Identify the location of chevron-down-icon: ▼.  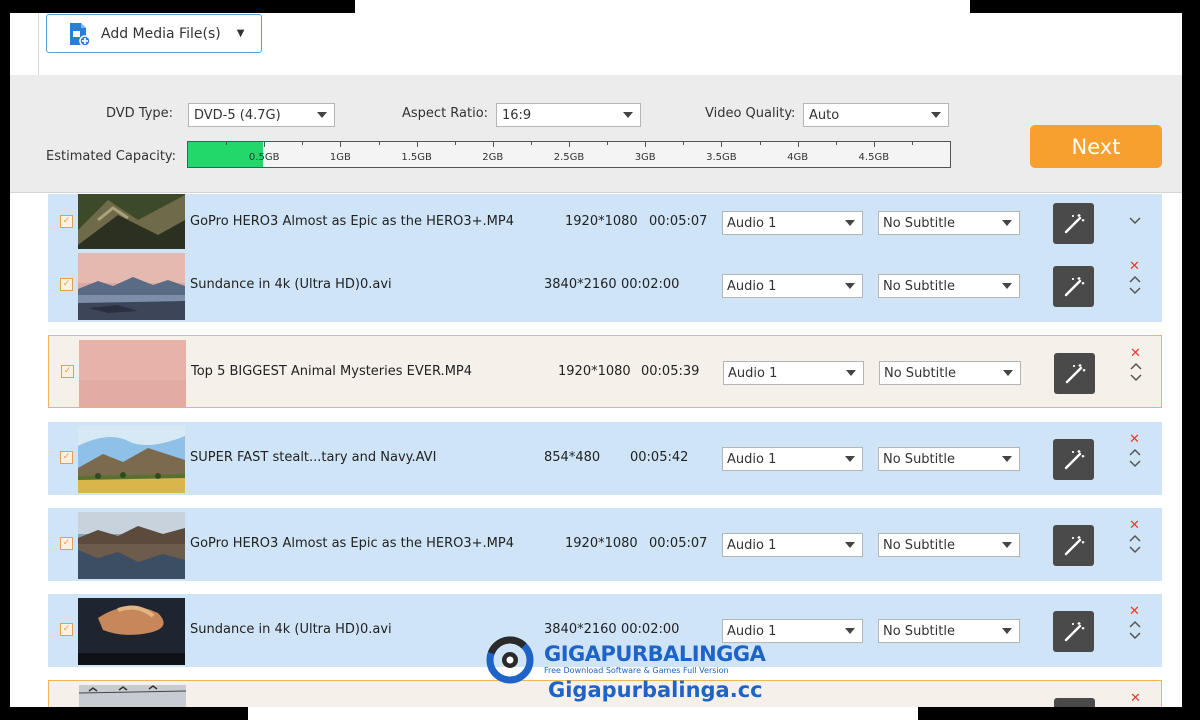
(241, 33).